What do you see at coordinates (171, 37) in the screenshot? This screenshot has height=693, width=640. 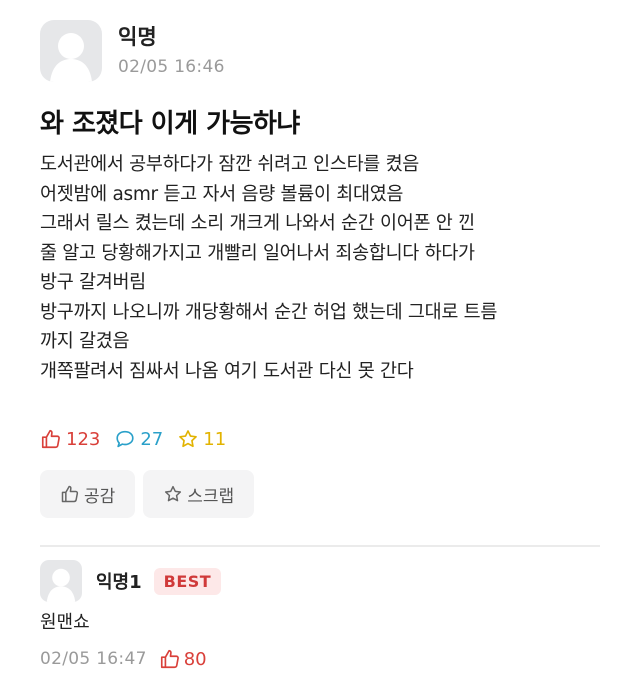 I see `post-author-name: 익명` at bounding box center [171, 37].